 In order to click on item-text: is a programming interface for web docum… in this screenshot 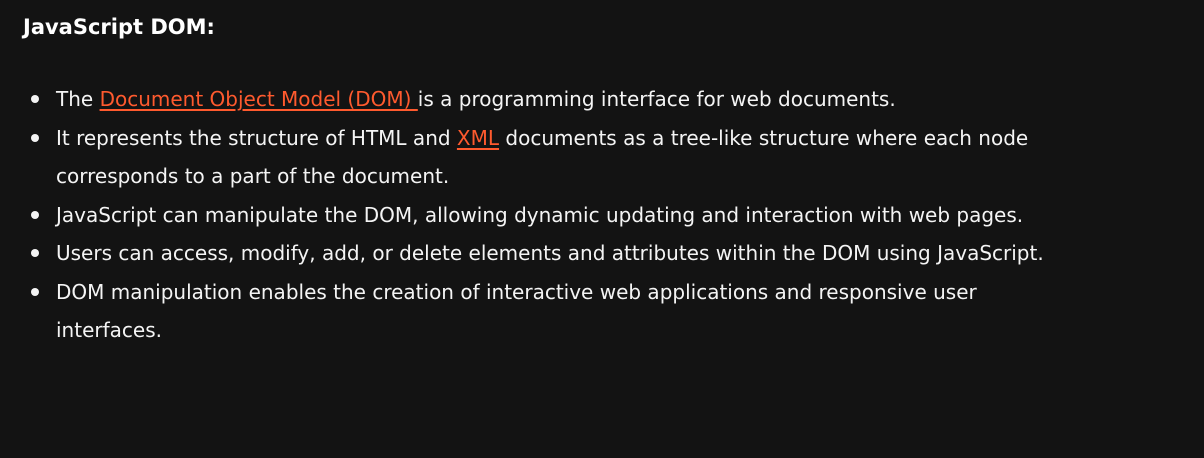, I will do `click(656, 99)`.